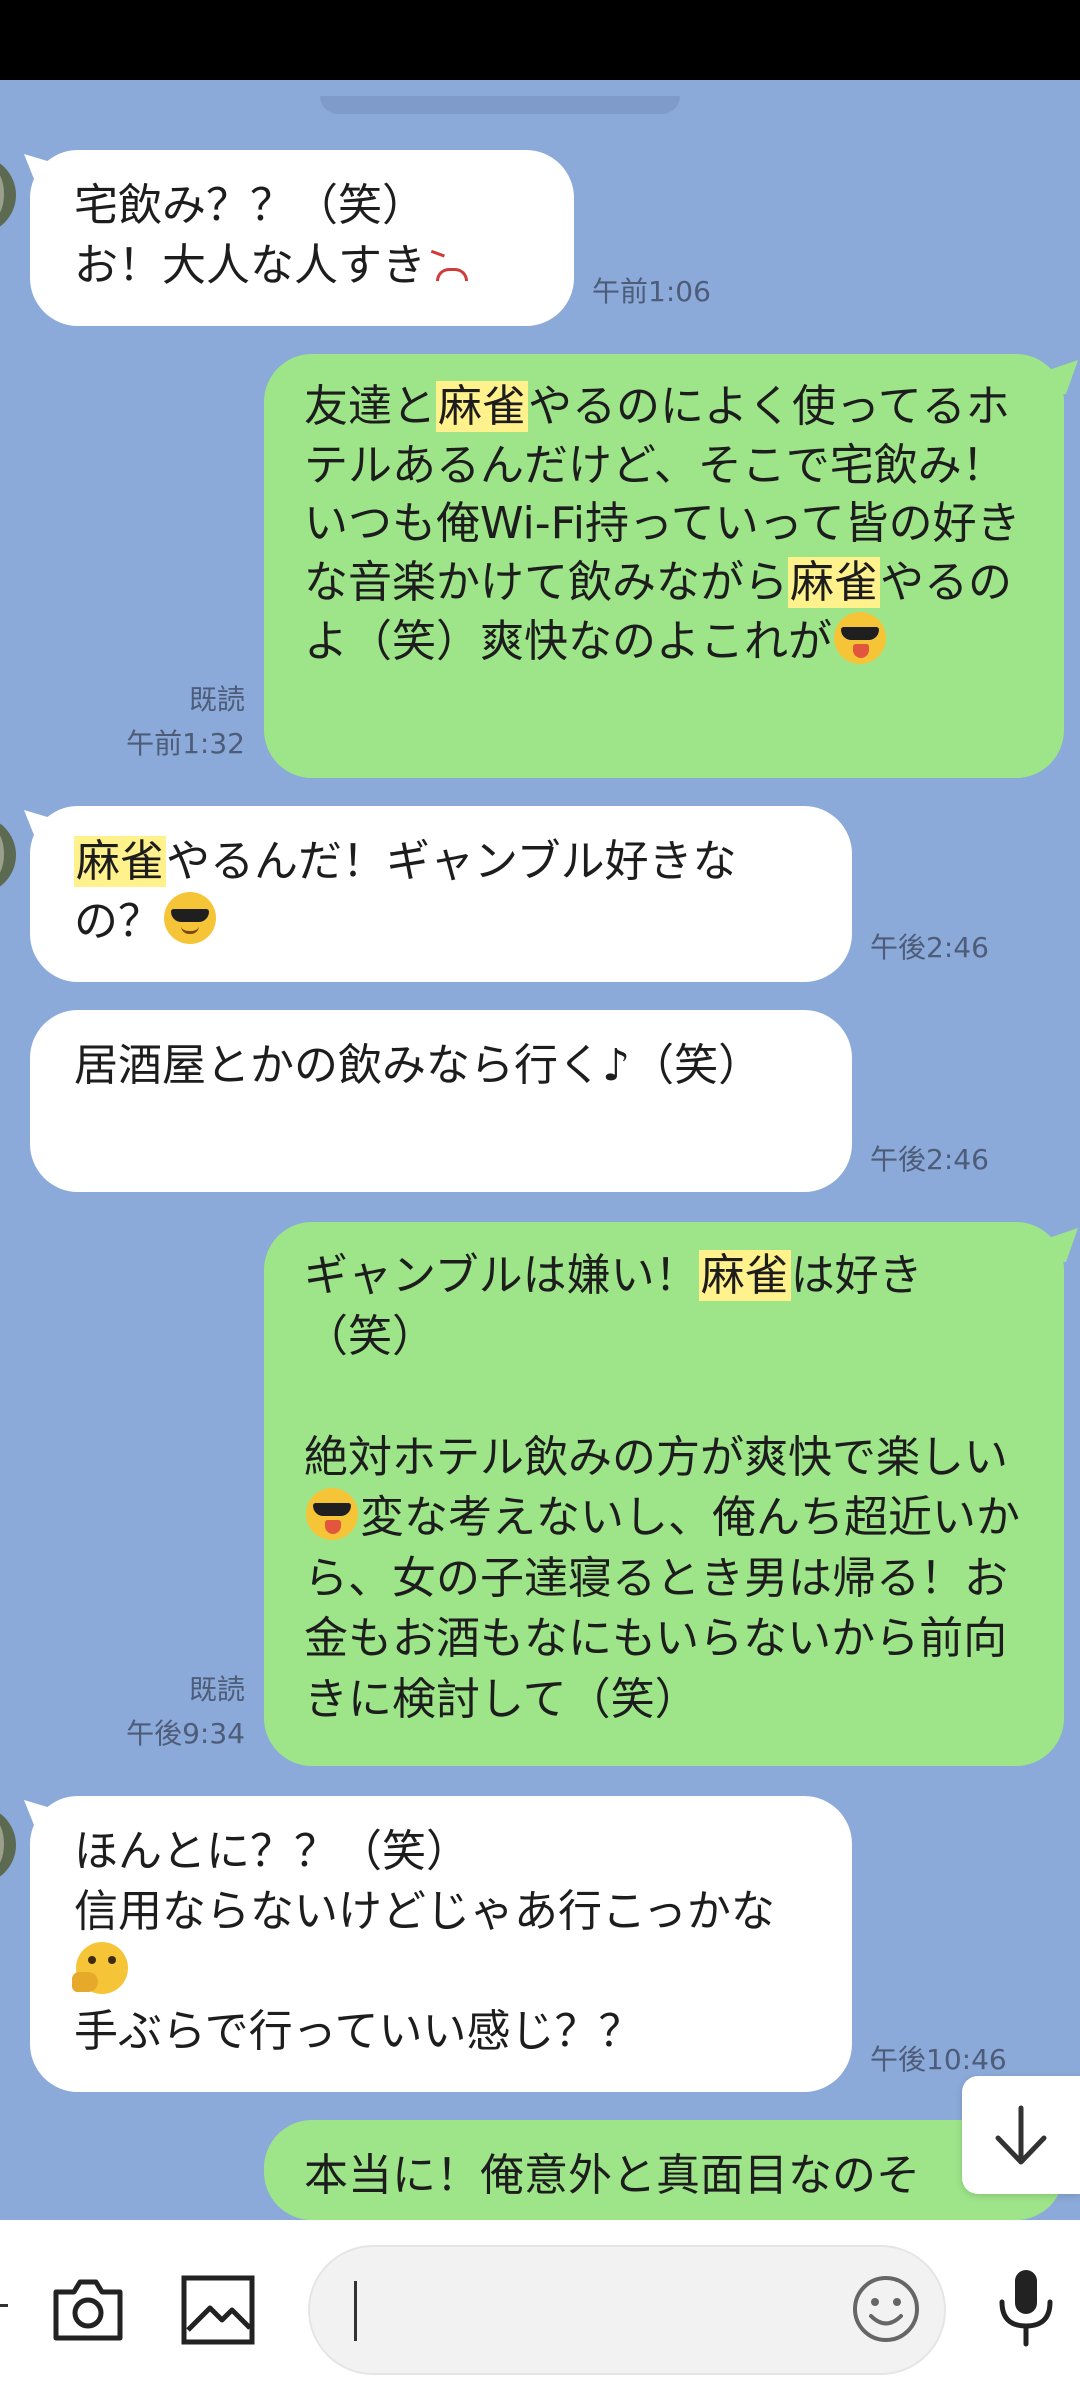 This screenshot has height=2400, width=1080. Describe the element at coordinates (4, 2305) in the screenshot. I see `more-icon` at that location.